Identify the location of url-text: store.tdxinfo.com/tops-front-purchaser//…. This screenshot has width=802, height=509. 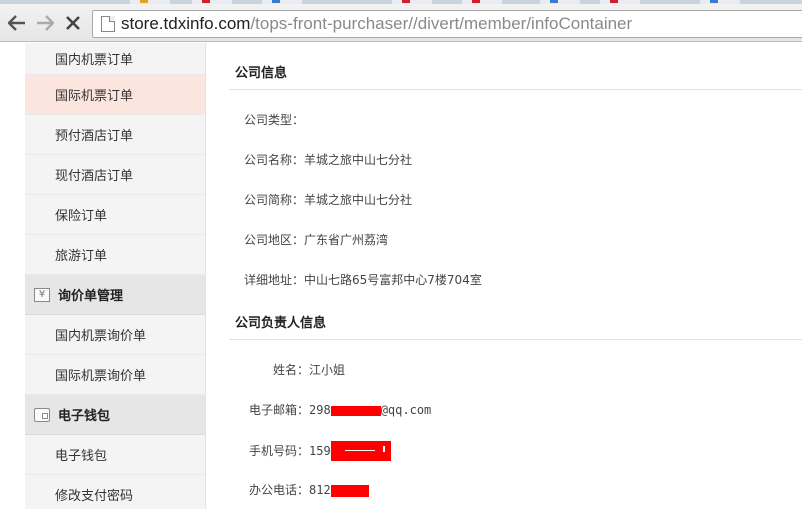
(376, 24).